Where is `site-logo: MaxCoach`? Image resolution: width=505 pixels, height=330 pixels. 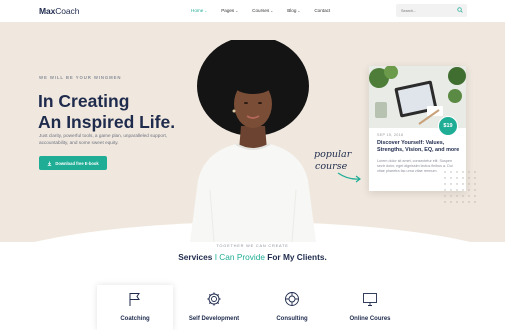
site-logo: MaxCoach is located at coordinates (59, 11).